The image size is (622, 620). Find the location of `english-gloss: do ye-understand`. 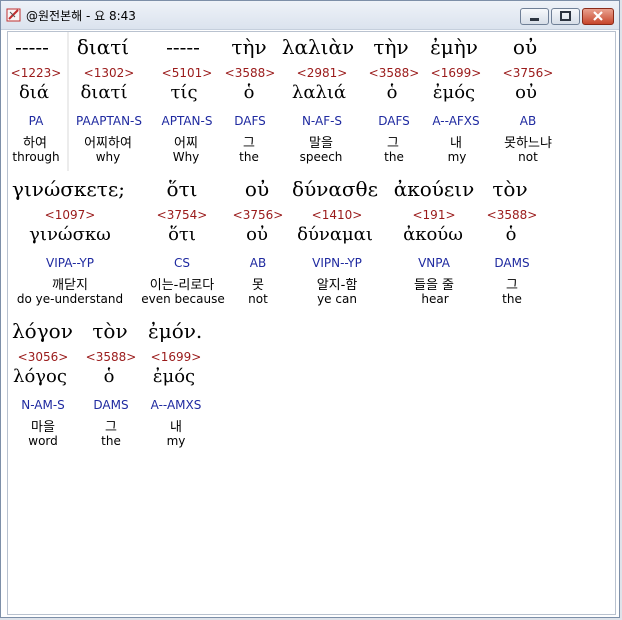

english-gloss: do ye-understand is located at coordinates (70, 299).